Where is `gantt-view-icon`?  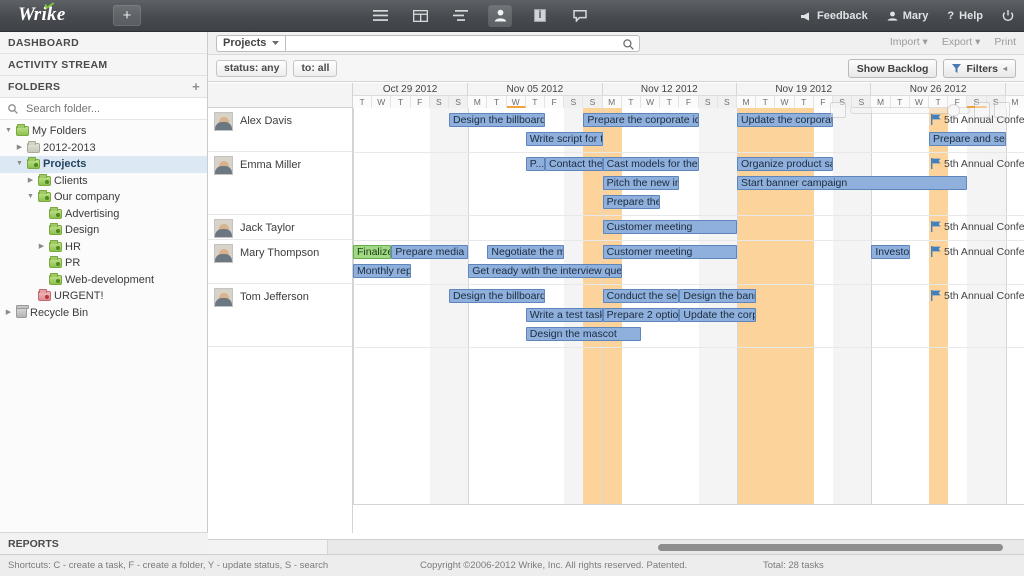 gantt-view-icon is located at coordinates (460, 15).